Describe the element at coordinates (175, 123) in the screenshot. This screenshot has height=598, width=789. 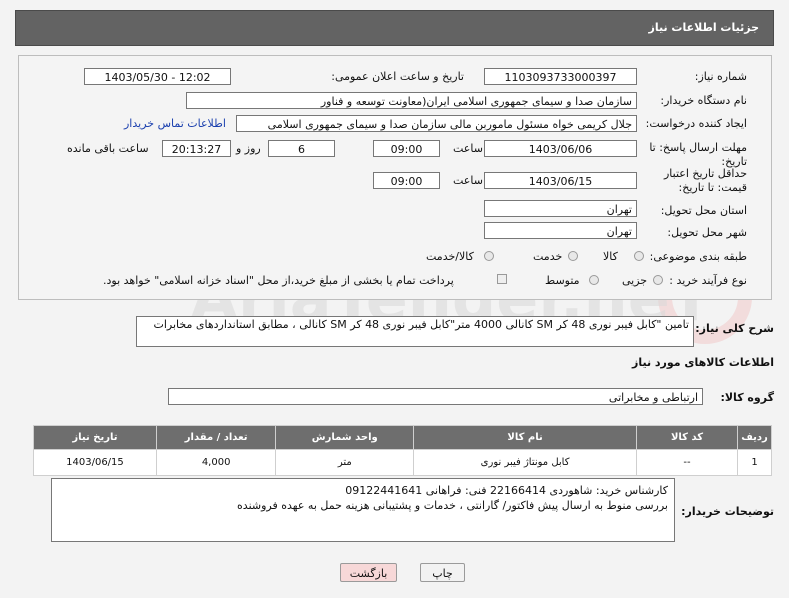
I see `buyer-contact-link: اطلاعات تماس خریدار` at that location.